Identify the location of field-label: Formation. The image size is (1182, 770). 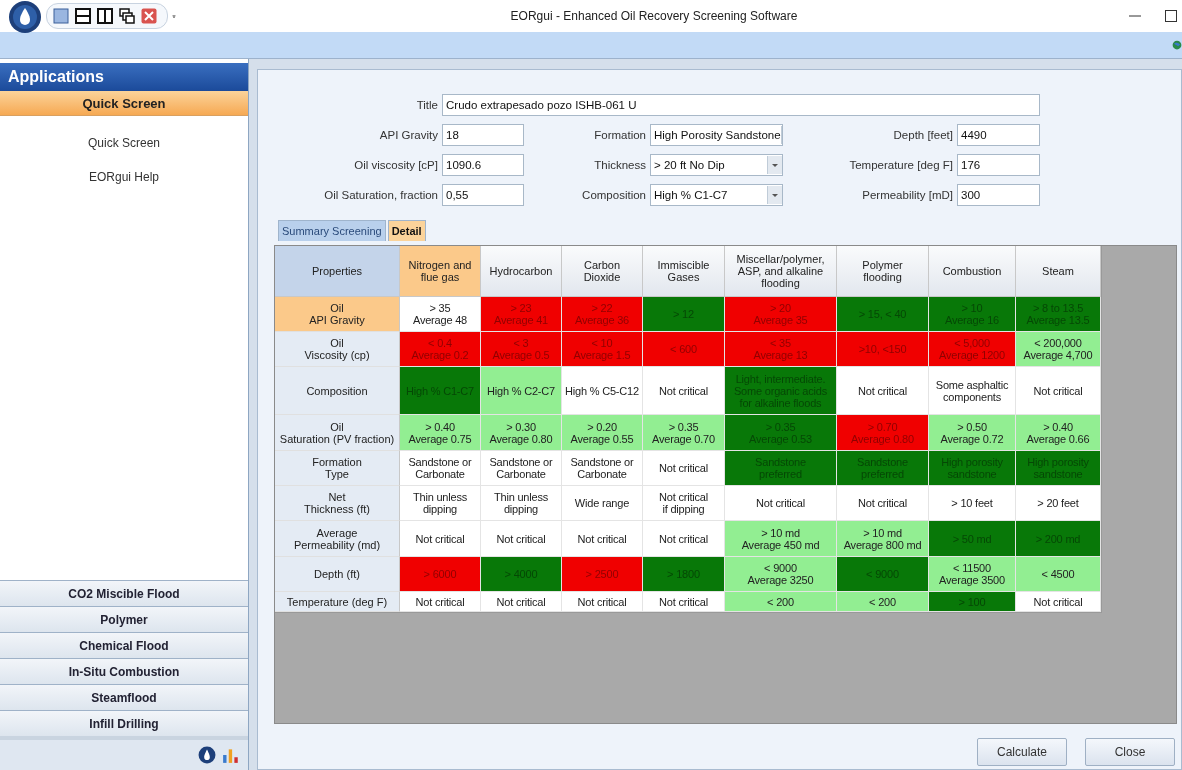
(619, 135).